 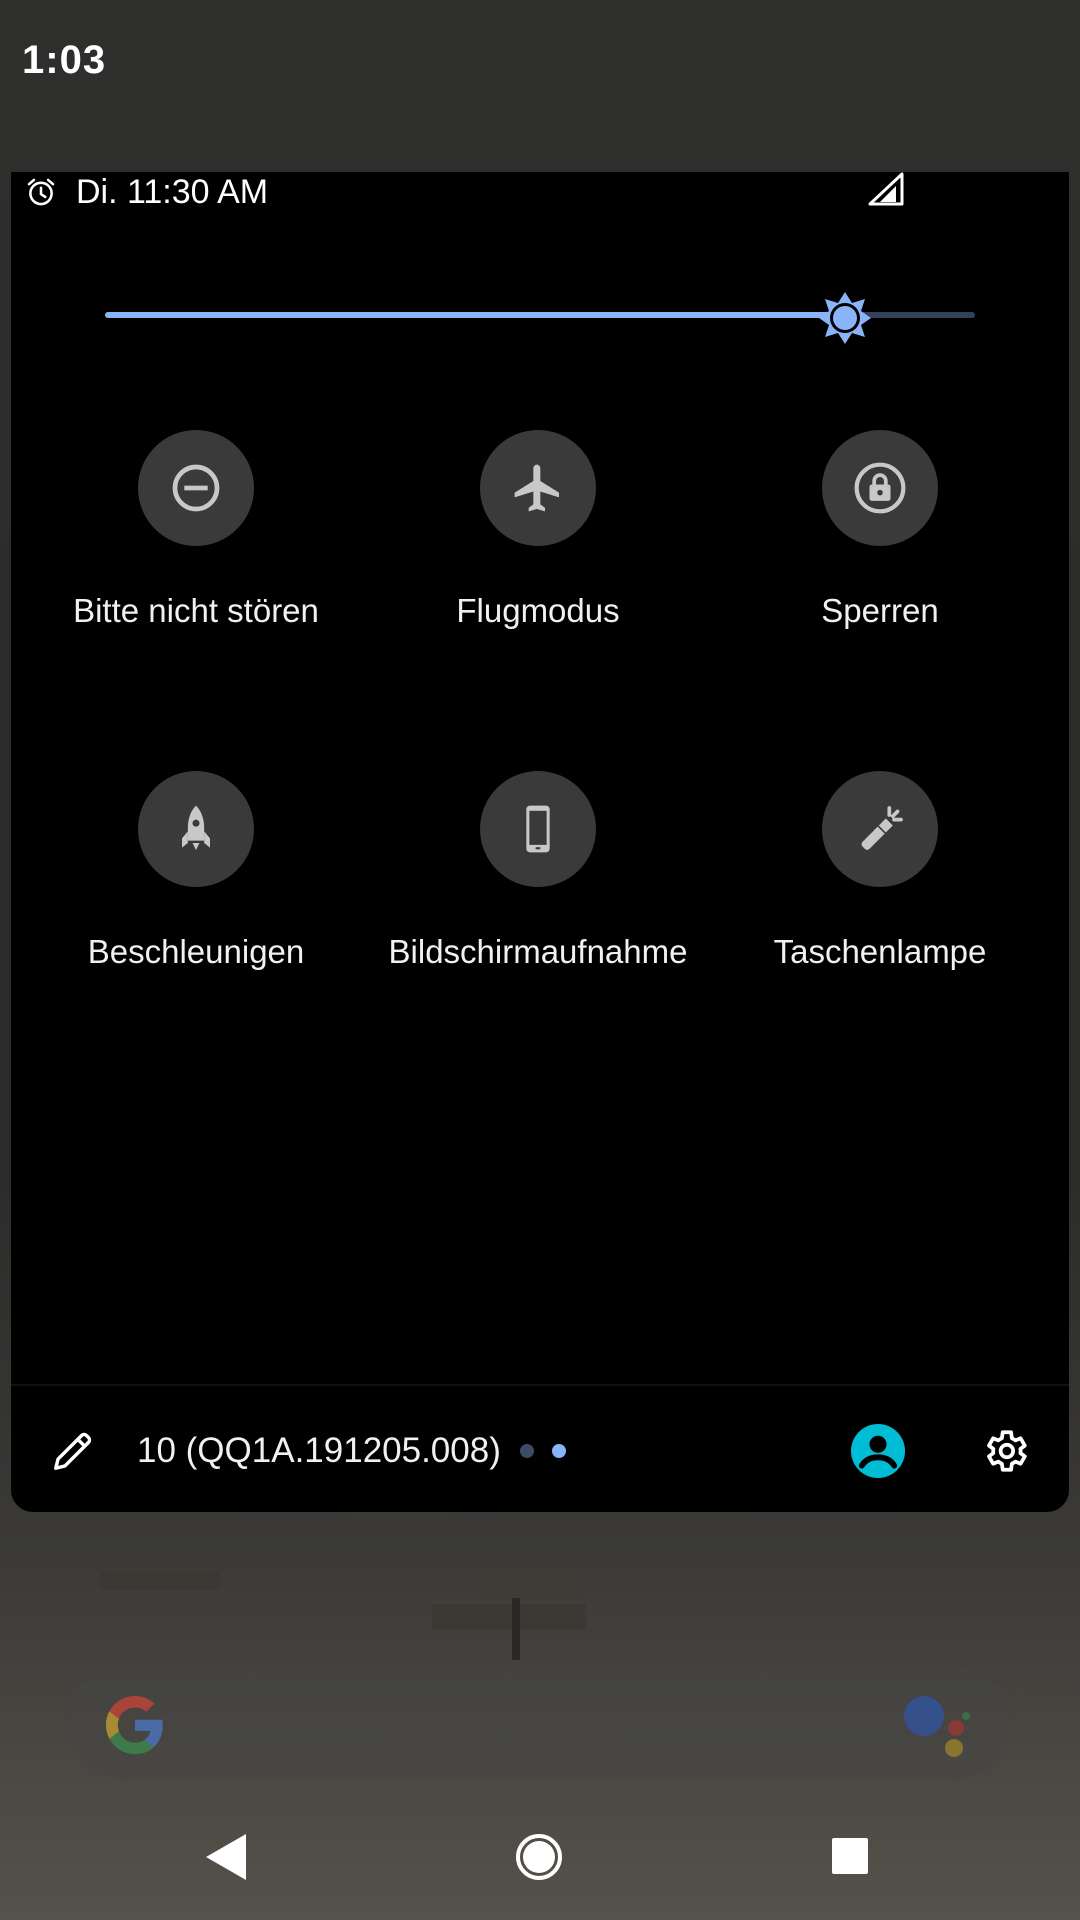 What do you see at coordinates (559, 1451) in the screenshot?
I see `page-dot-active` at bounding box center [559, 1451].